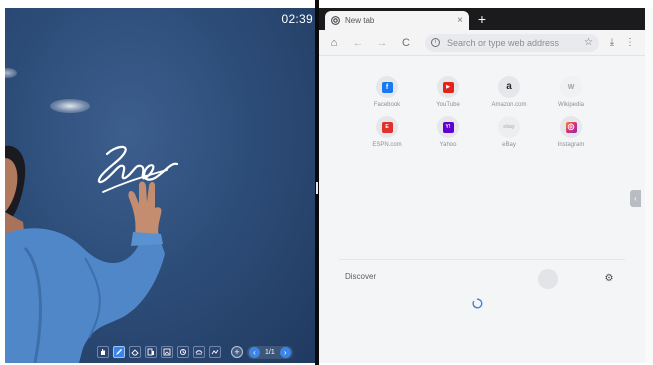 The image size is (653, 365). What do you see at coordinates (335, 20) in the screenshot?
I see `tab-favicon-icon` at bounding box center [335, 20].